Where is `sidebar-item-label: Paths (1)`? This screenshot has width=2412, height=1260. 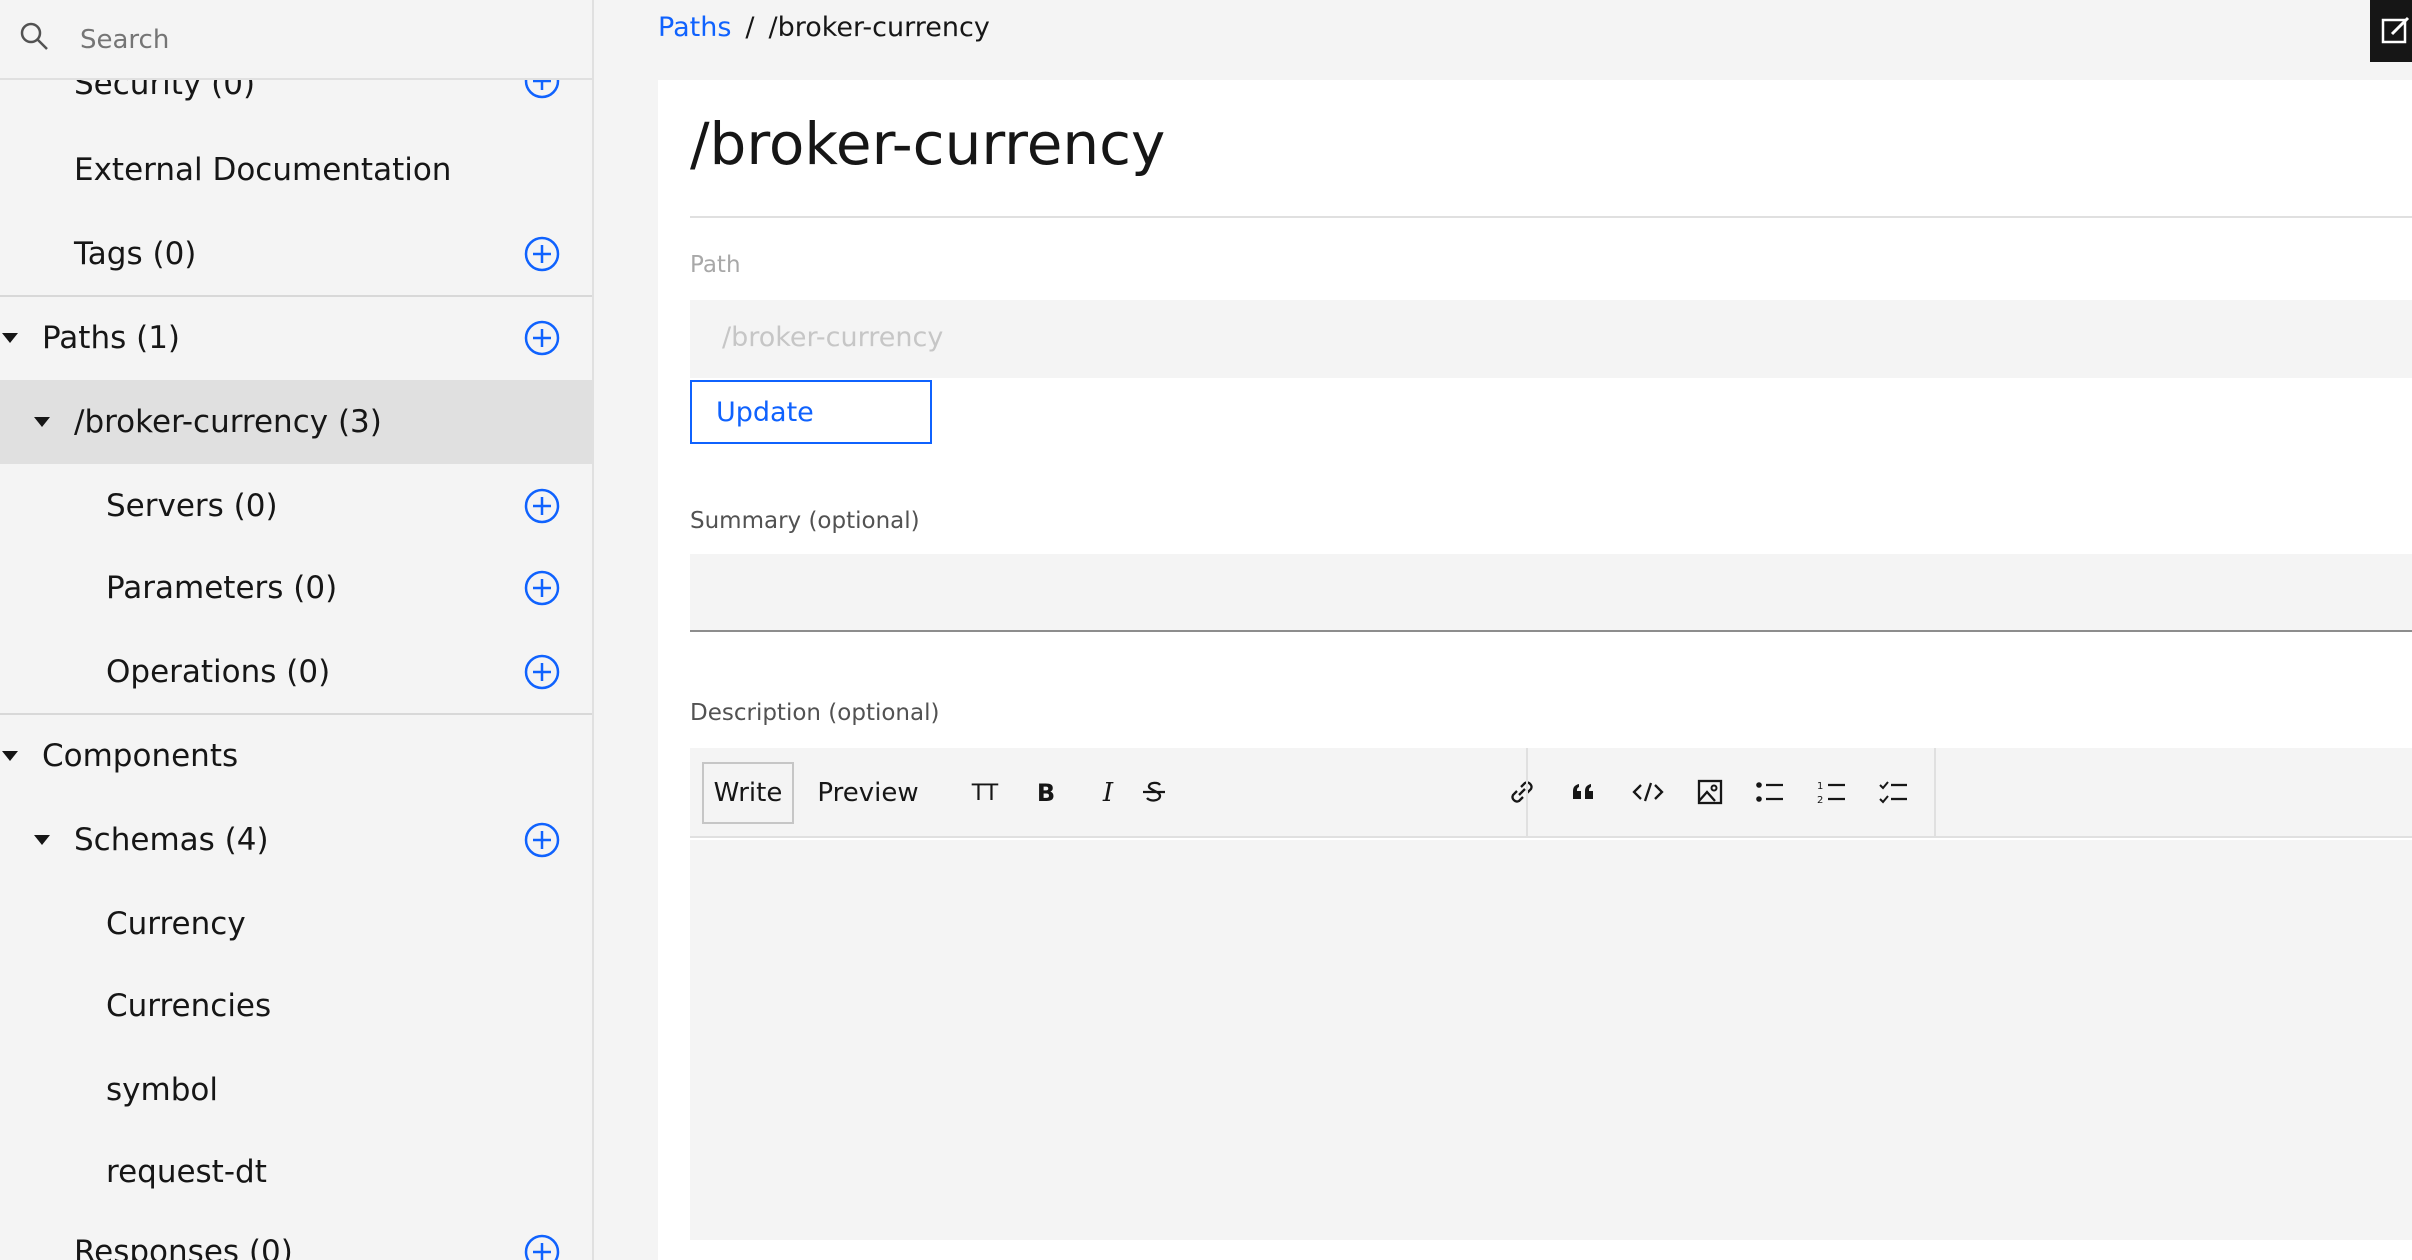 sidebar-item-label: Paths (1) is located at coordinates (111, 338).